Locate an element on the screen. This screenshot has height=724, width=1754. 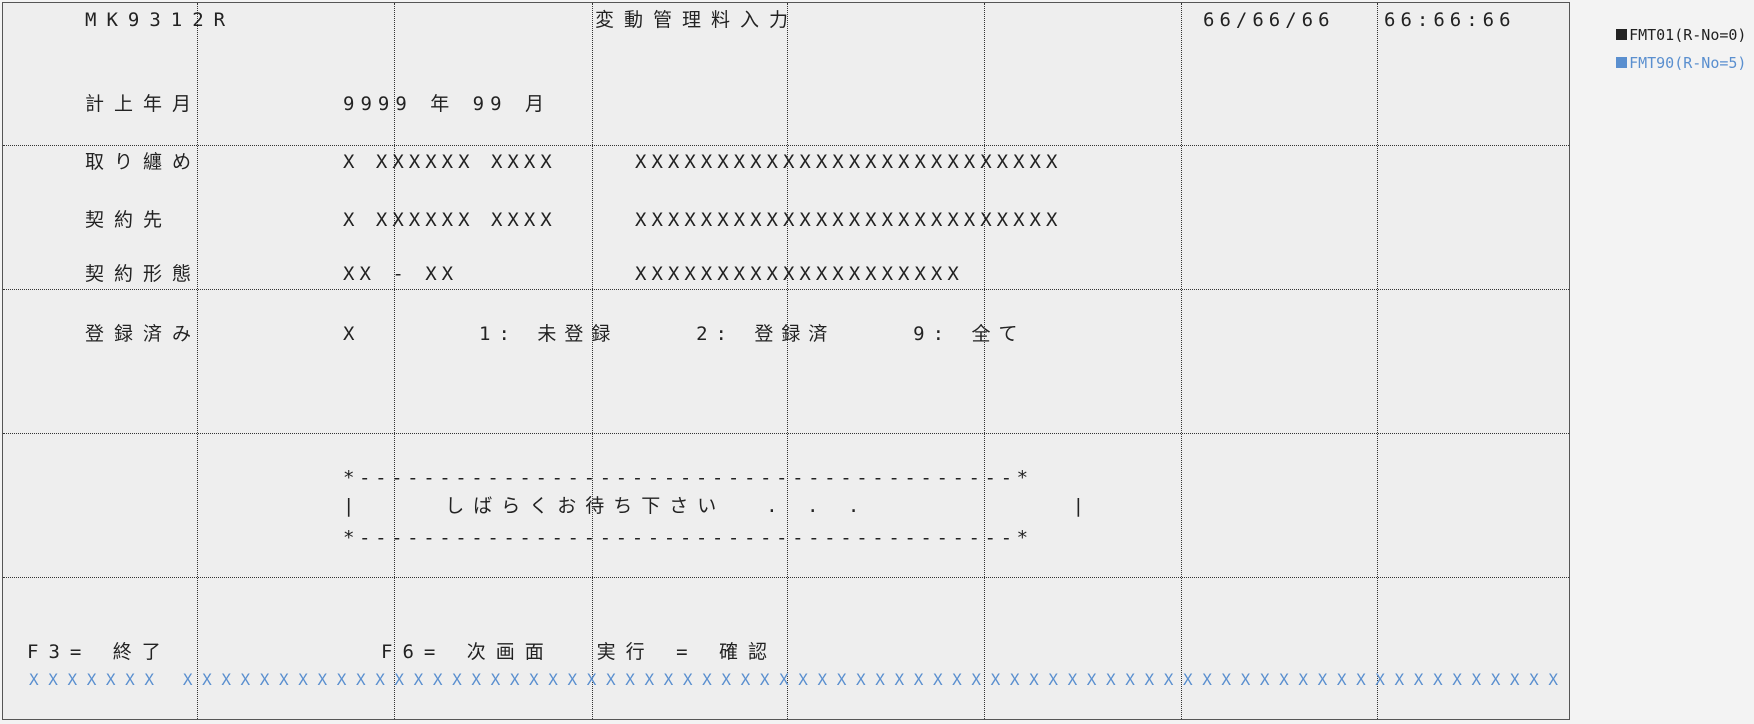
contract-type-code-input: XX - XX is located at coordinates (400, 274).